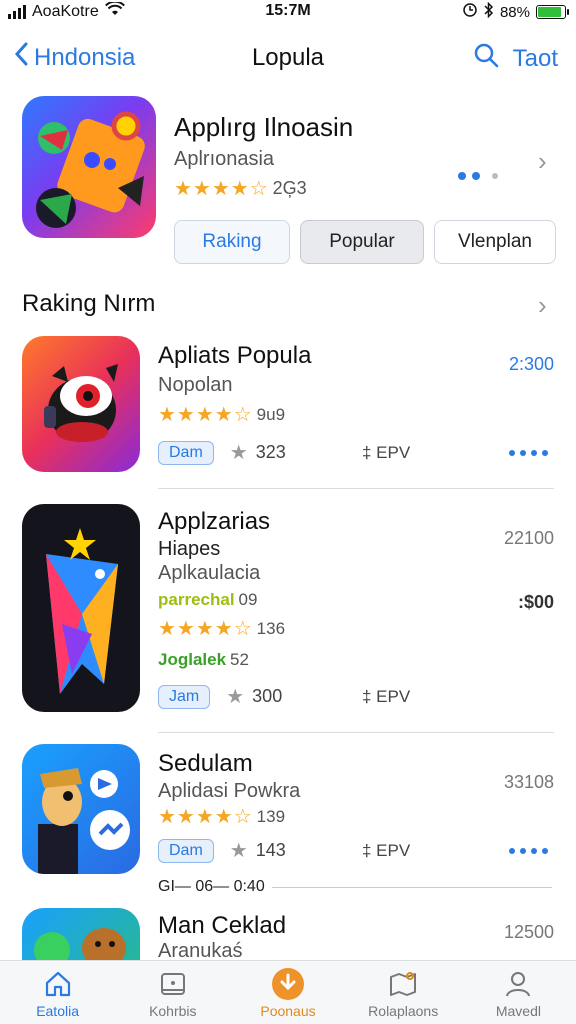 This screenshot has width=576, height=1024. What do you see at coordinates (57, 1011) in the screenshot?
I see `tab-label: Eatolia` at bounding box center [57, 1011].